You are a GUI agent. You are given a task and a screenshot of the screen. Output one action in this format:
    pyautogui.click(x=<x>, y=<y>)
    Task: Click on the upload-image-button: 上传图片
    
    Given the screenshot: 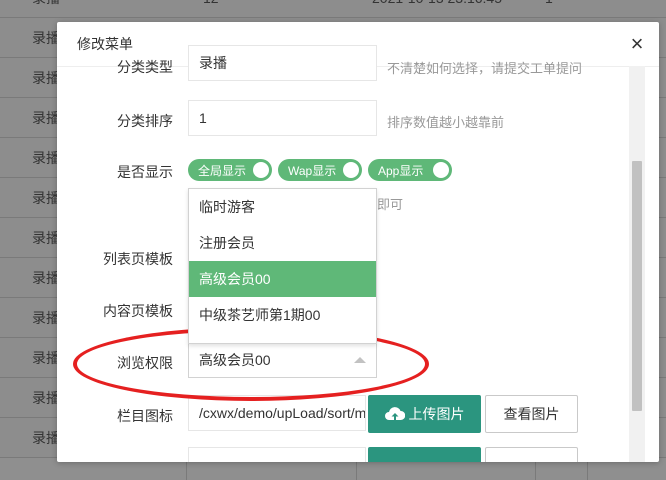 What is the action you would take?
    pyautogui.click(x=424, y=414)
    